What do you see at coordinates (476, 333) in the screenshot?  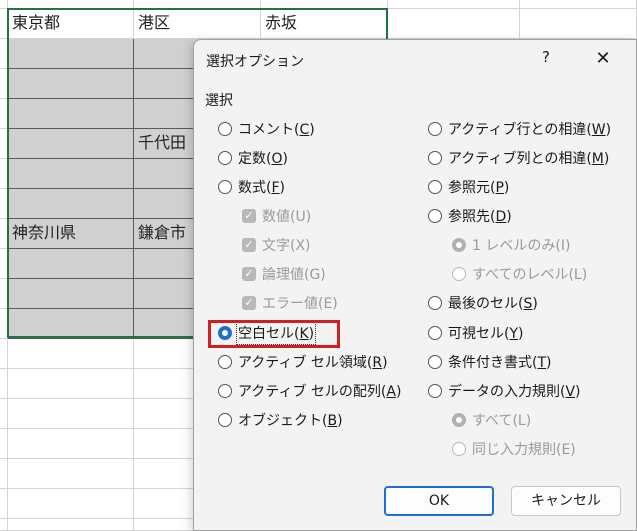 I see `option-visible-cells: 可視セル(Y)` at bounding box center [476, 333].